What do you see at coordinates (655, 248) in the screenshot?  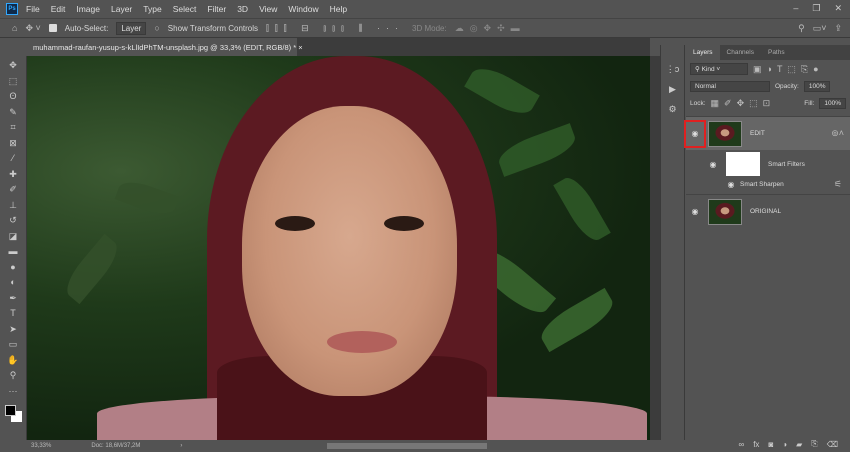 I see `vertical-scrollbar` at bounding box center [655, 248].